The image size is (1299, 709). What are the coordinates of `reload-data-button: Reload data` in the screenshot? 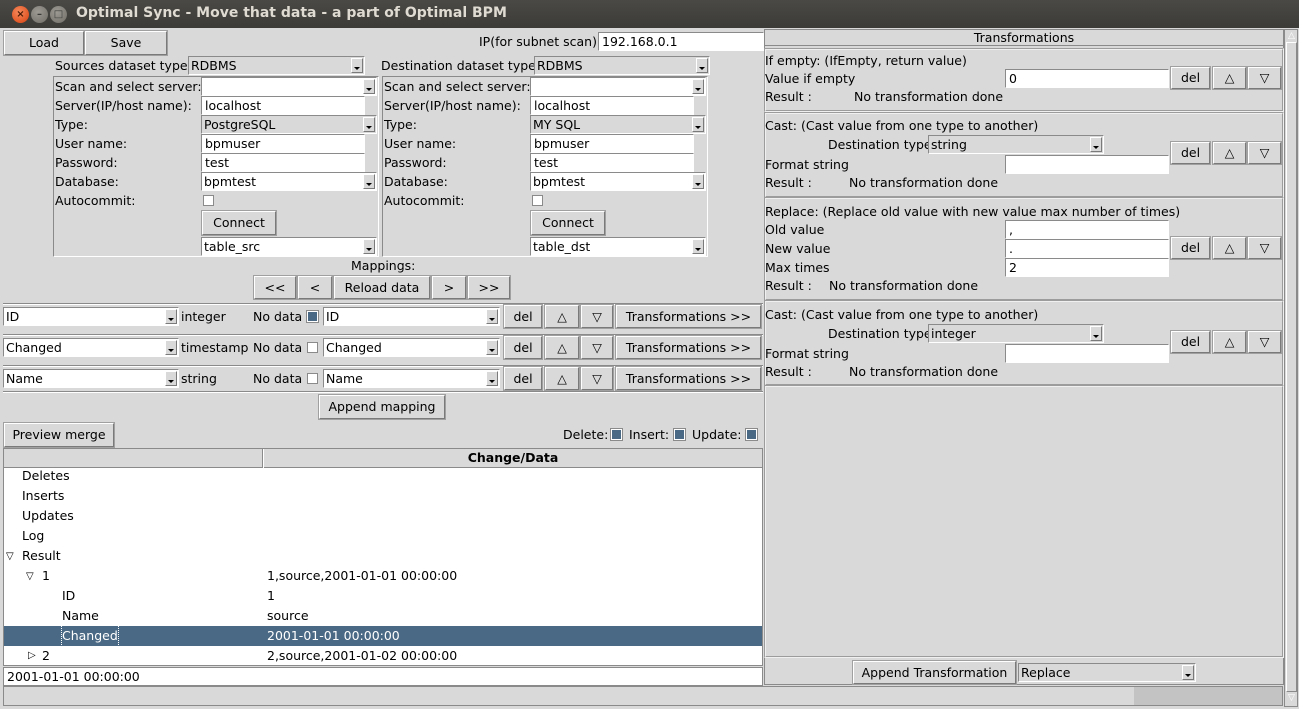 It's located at (382, 287).